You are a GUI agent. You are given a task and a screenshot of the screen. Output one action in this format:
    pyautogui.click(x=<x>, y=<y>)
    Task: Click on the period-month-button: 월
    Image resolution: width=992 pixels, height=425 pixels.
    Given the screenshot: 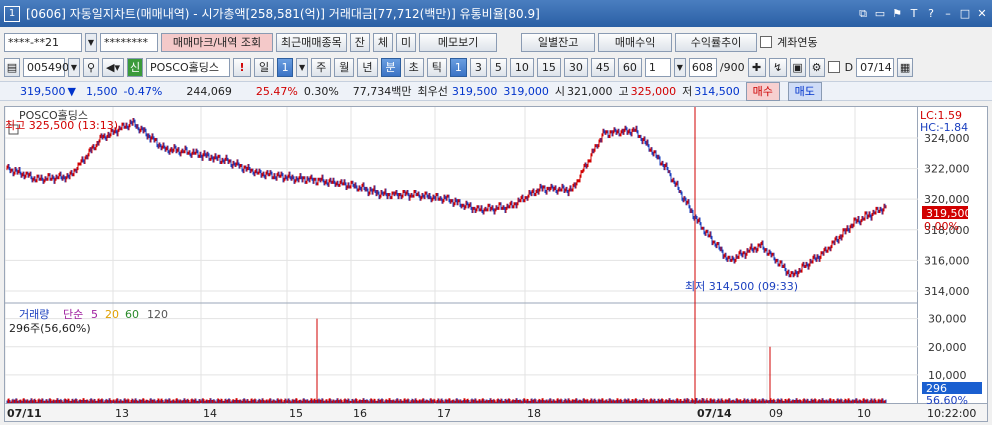 What is the action you would take?
    pyautogui.click(x=344, y=67)
    